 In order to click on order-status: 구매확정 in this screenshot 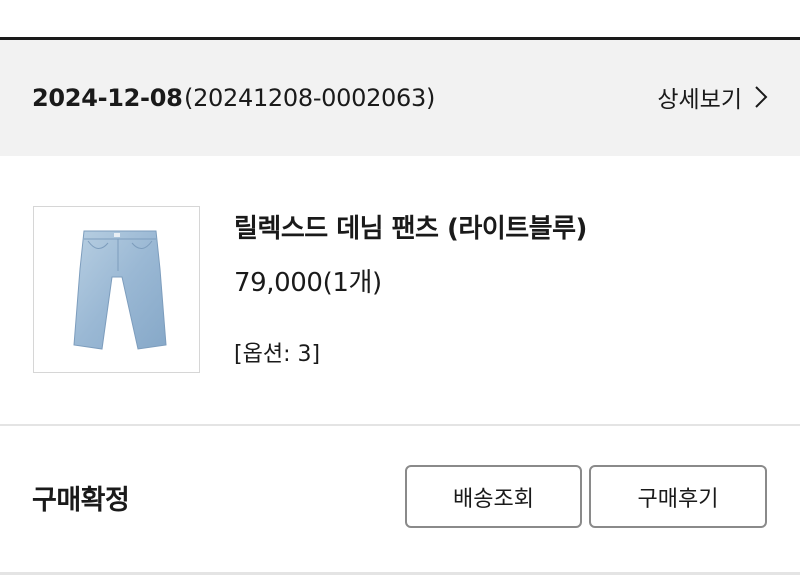, I will do `click(81, 500)`.